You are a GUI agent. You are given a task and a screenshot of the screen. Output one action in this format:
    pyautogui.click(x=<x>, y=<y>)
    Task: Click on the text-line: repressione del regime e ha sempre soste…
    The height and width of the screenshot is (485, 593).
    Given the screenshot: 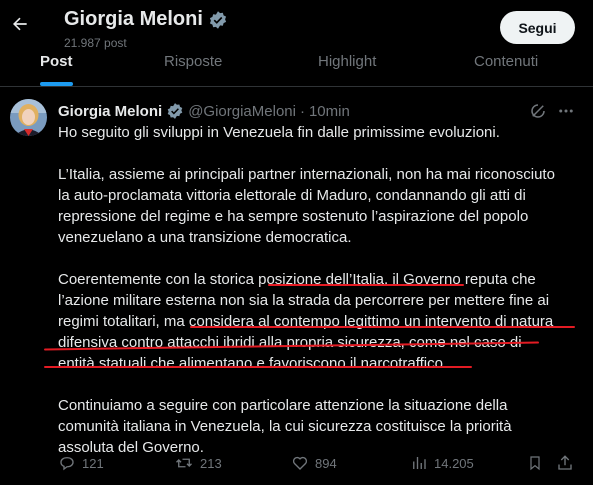 What is the action you would take?
    pyautogui.click(x=293, y=216)
    